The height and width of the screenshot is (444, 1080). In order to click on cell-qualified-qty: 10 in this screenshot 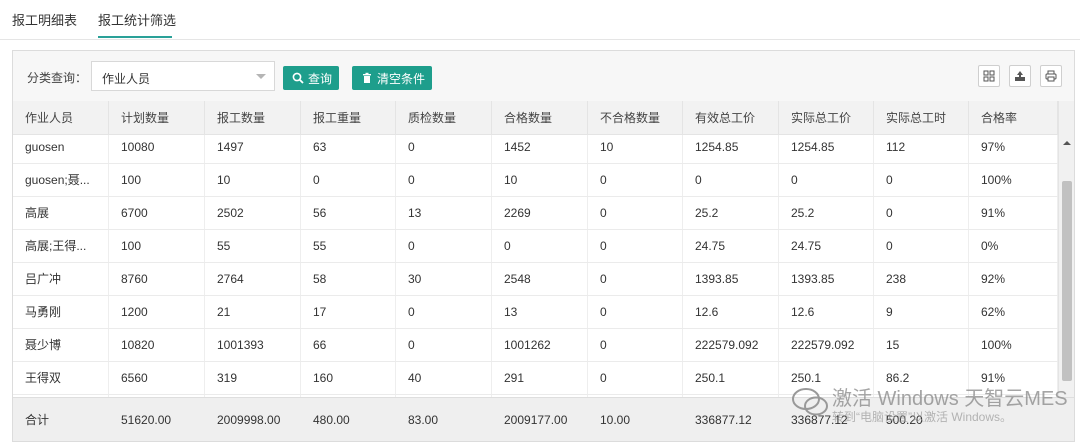, I will do `click(540, 180)`.